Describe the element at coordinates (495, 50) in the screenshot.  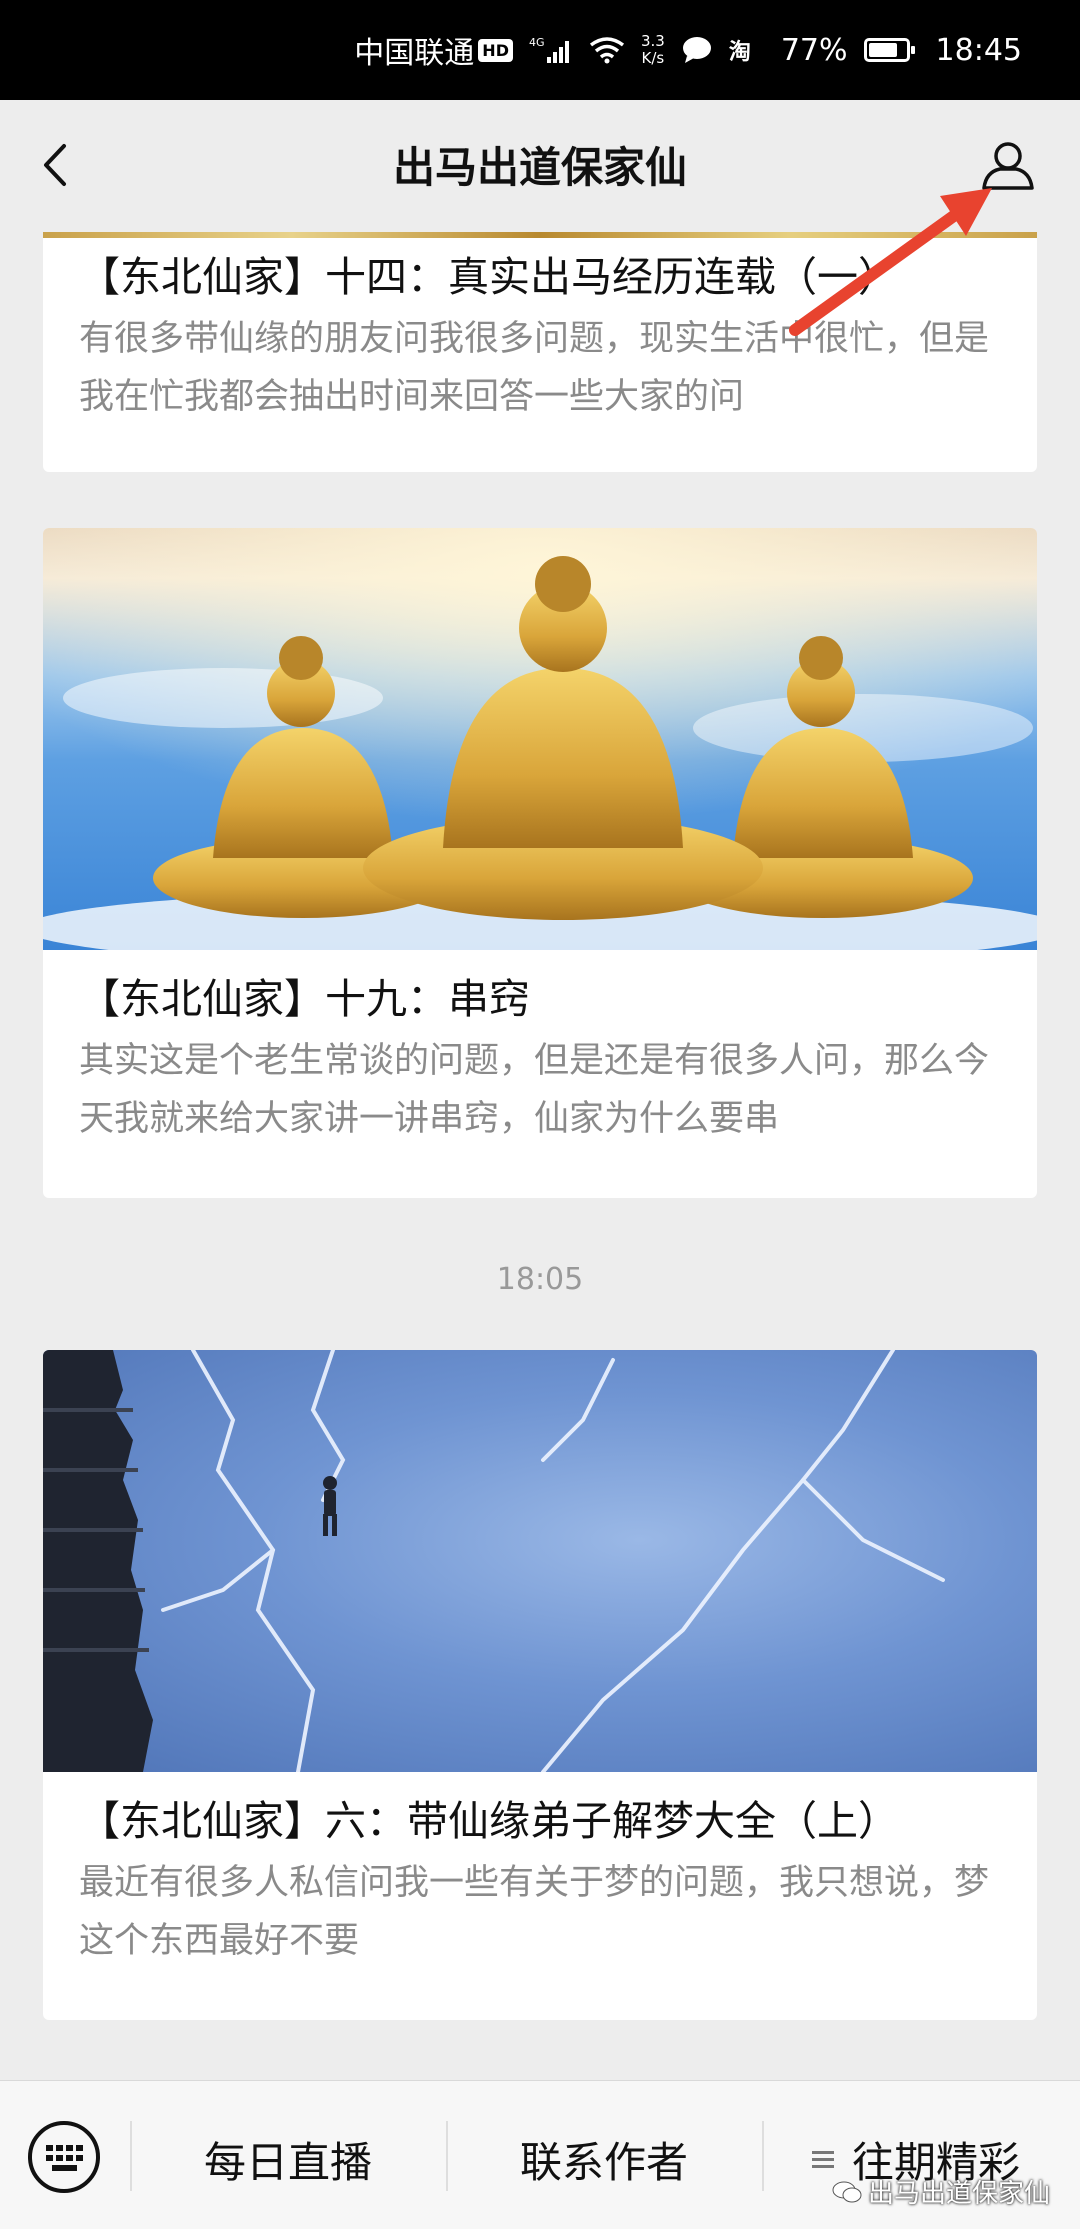
I see `hd-badge: HD` at that location.